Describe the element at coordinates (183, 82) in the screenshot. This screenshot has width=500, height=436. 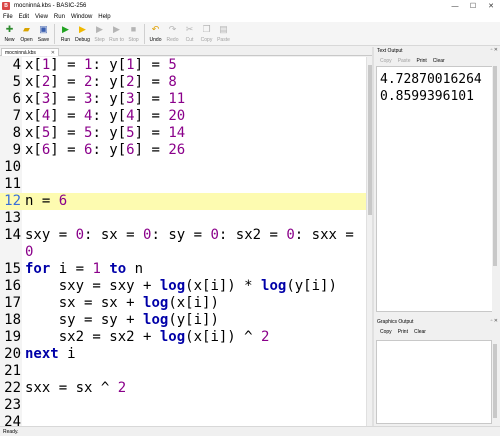
I see `code-line: 5 x[2] = 2: y[2] = 8` at that location.